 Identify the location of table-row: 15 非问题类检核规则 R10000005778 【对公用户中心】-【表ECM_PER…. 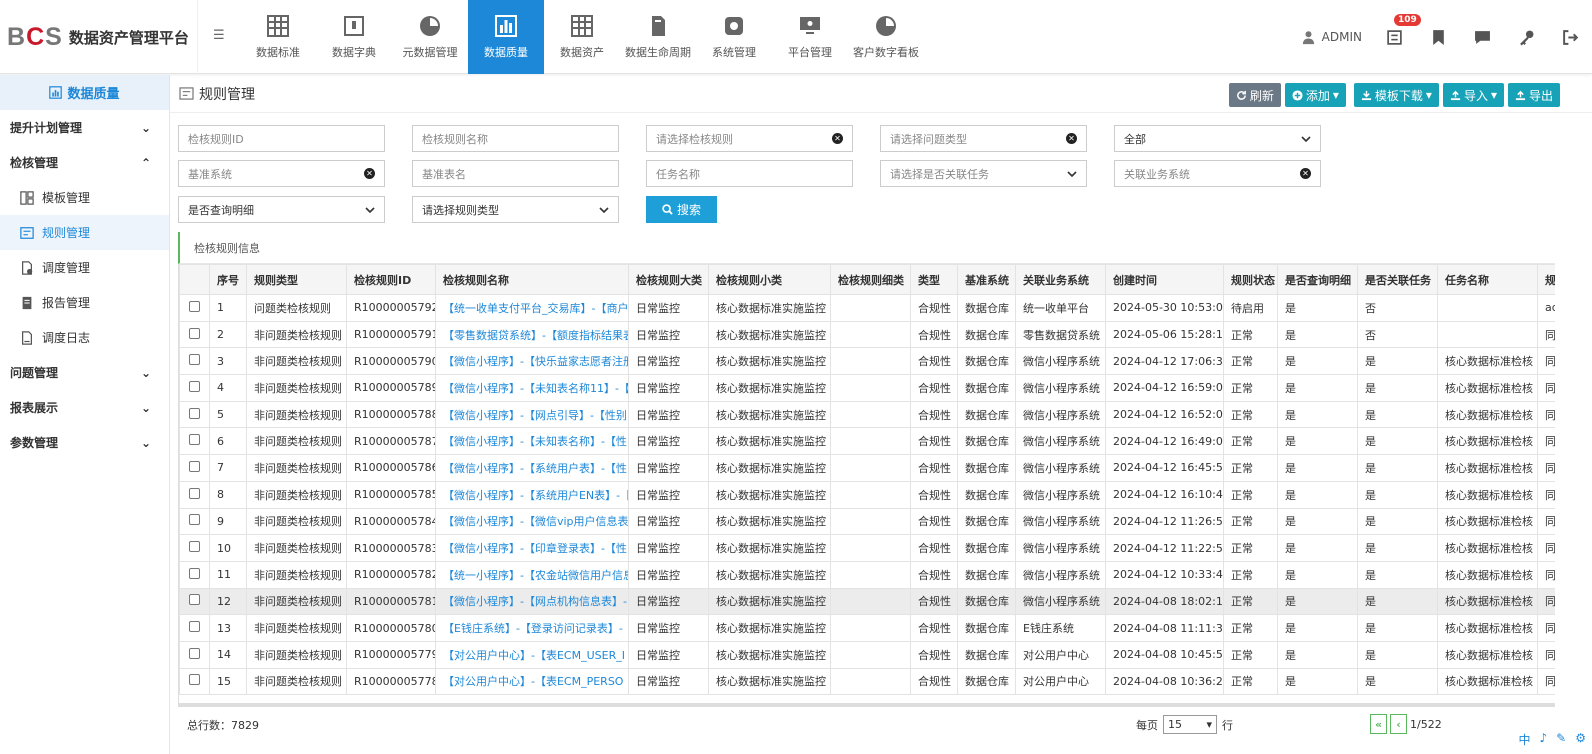
(867, 681).